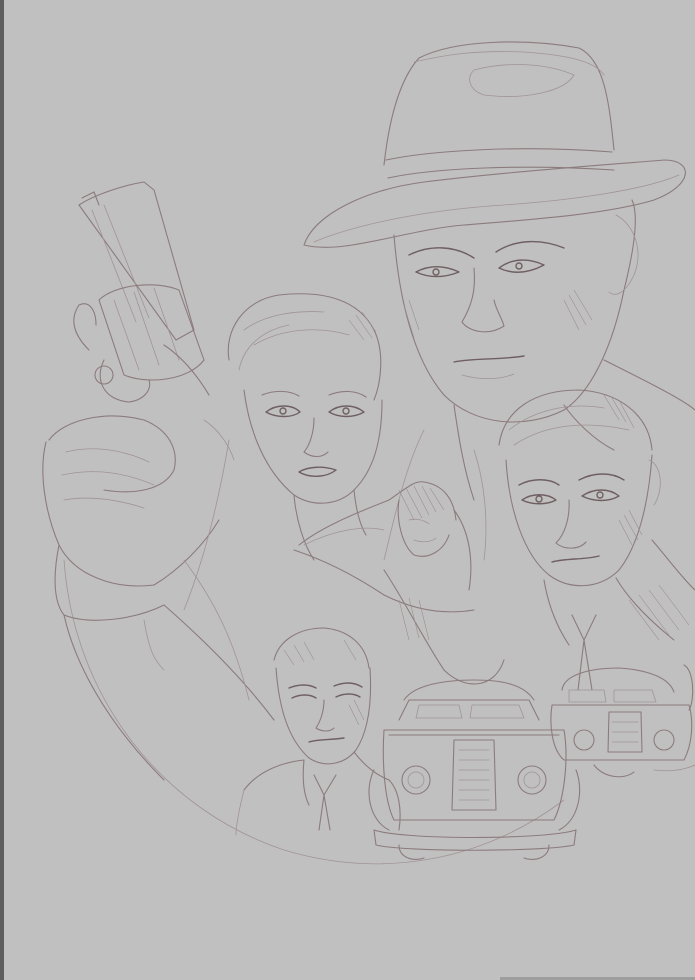 The width and height of the screenshot is (695, 980). Describe the element at coordinates (399, 583) in the screenshot. I see `reclining-woman` at that location.